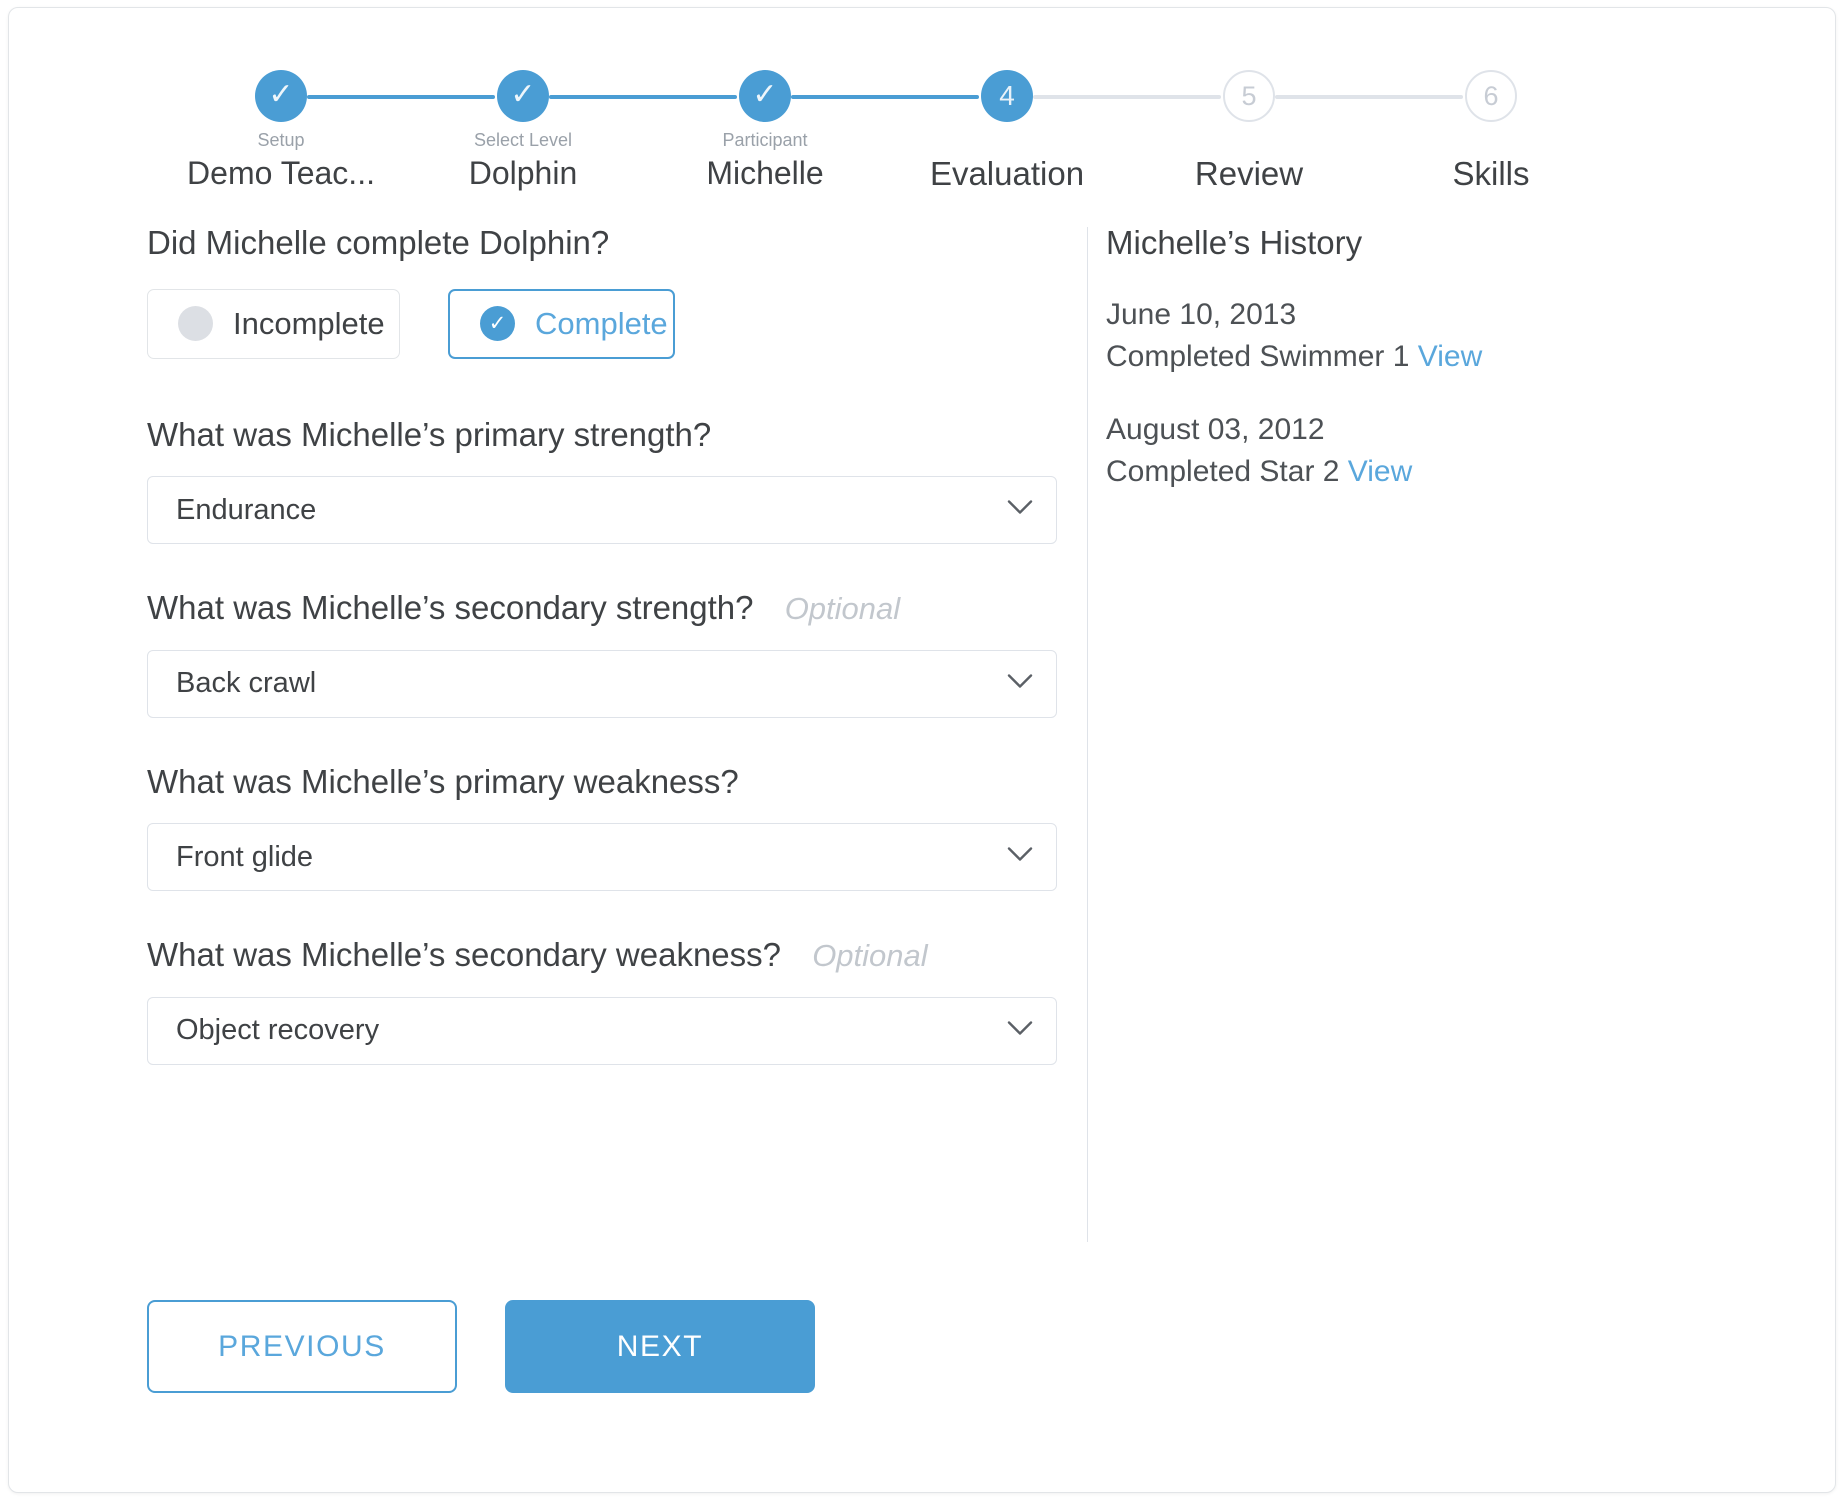  I want to click on step-5-title: Review, so click(1249, 173).